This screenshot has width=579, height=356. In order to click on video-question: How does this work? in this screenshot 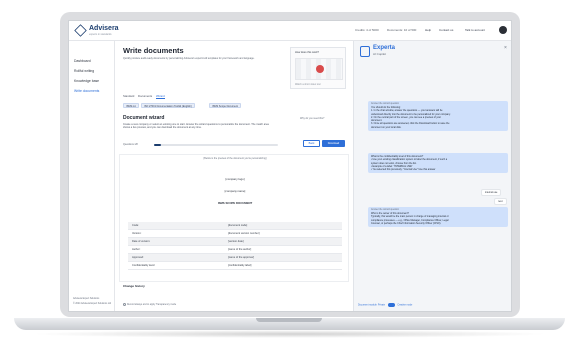, I will do `click(307, 52)`.